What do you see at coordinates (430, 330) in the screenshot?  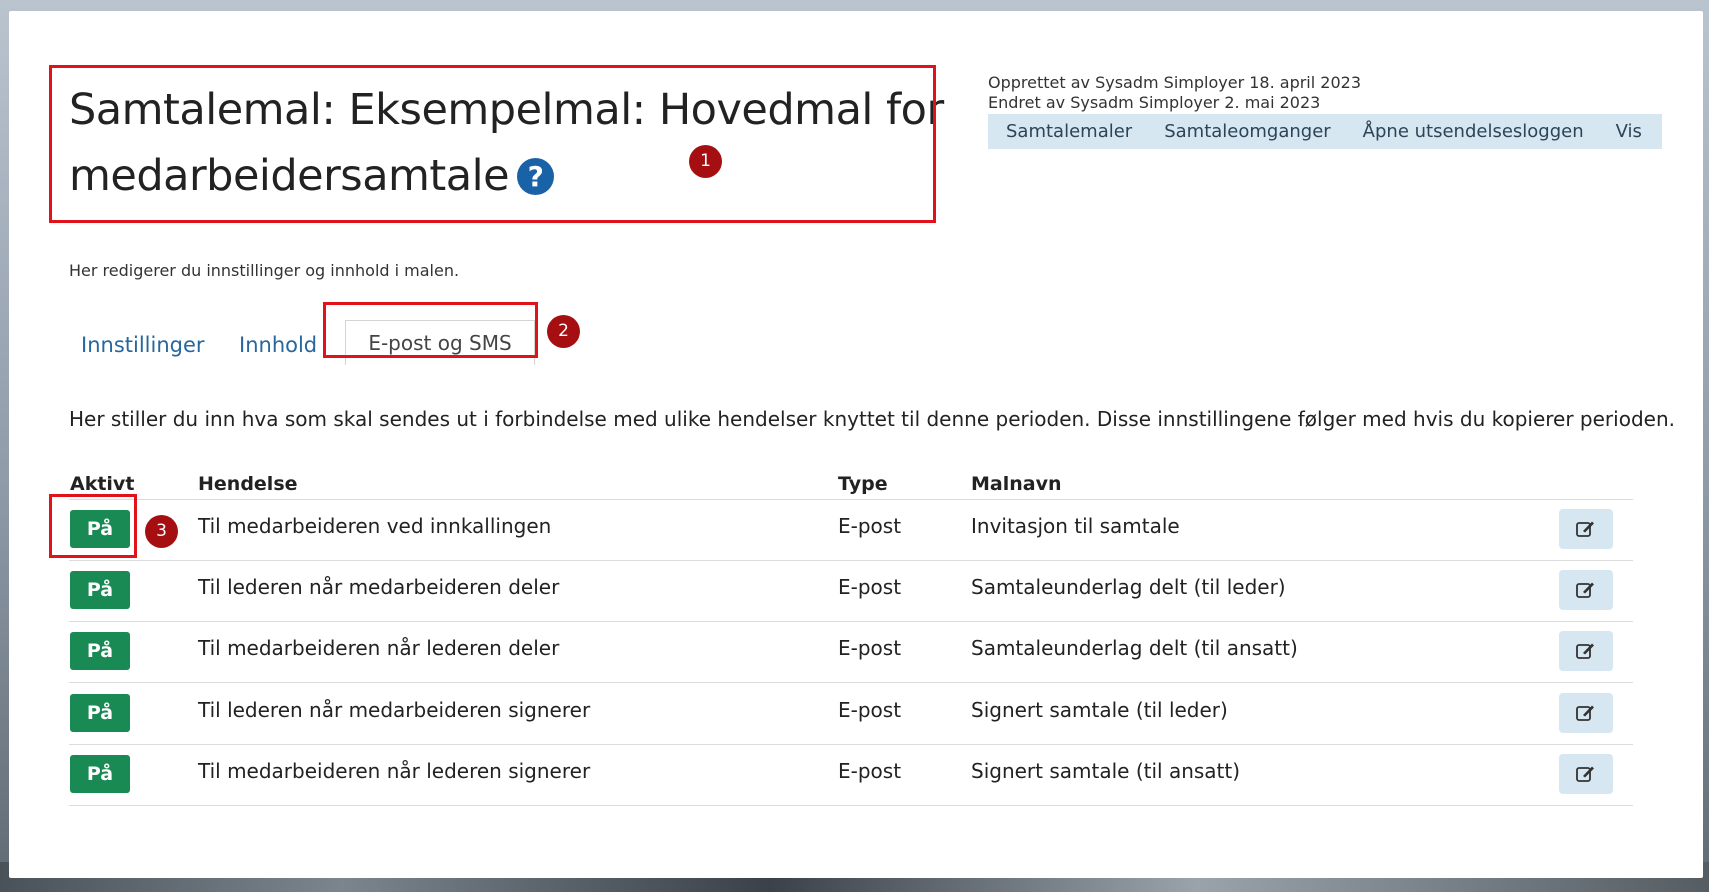 I see `annotation-box-tab` at bounding box center [430, 330].